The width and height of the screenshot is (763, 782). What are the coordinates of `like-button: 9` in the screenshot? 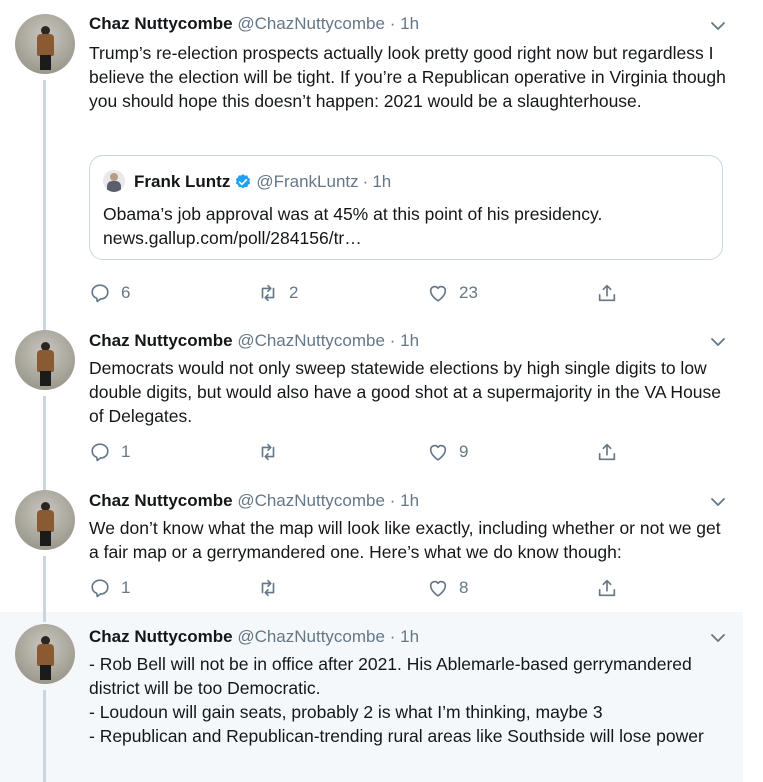 It's located at (447, 452).